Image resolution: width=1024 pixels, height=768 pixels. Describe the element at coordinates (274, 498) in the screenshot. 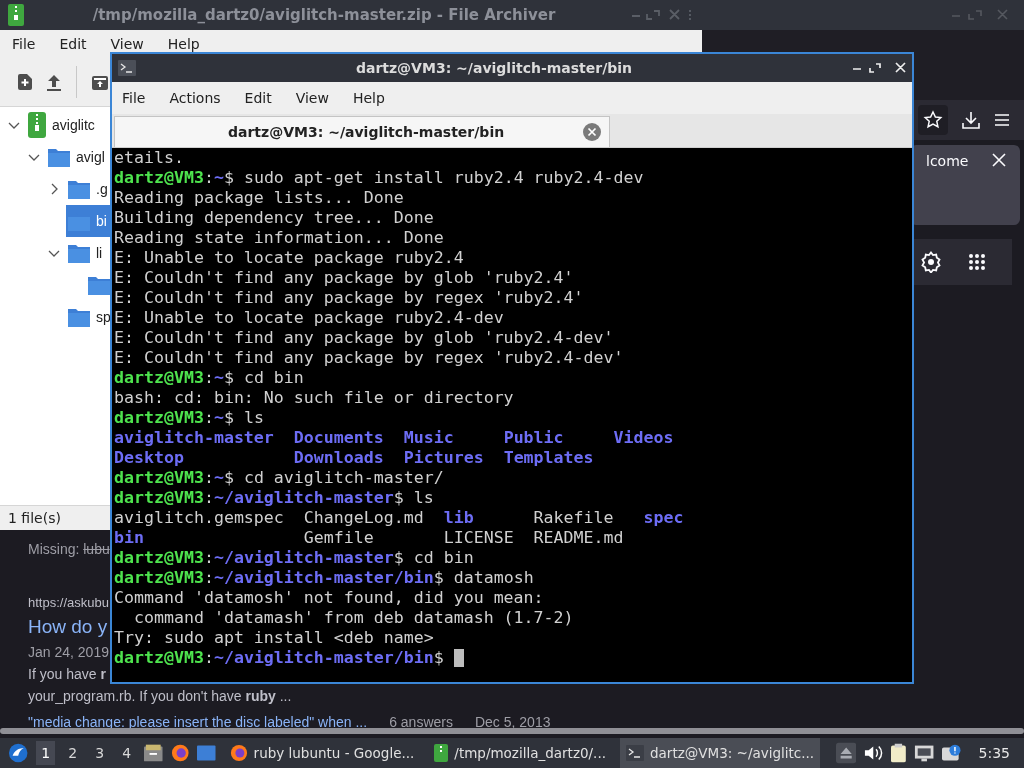

I see `terminal-line: dartz@VM3:~/aviglitch-master$ ls` at that location.